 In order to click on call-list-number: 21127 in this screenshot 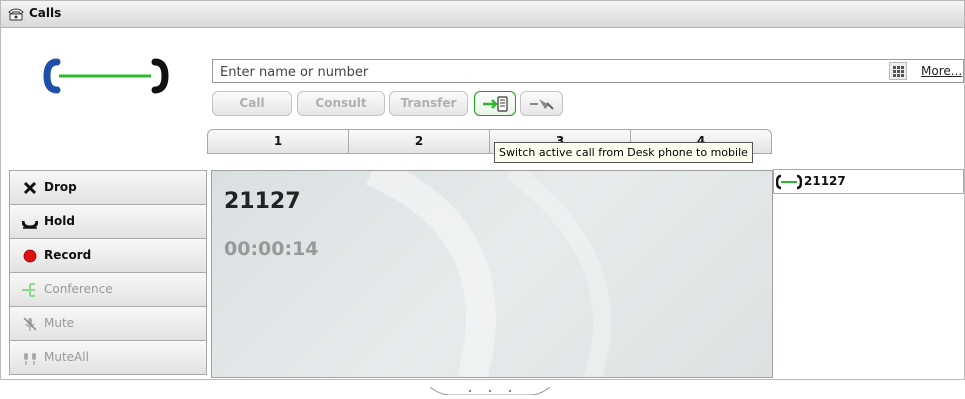, I will do `click(825, 181)`.